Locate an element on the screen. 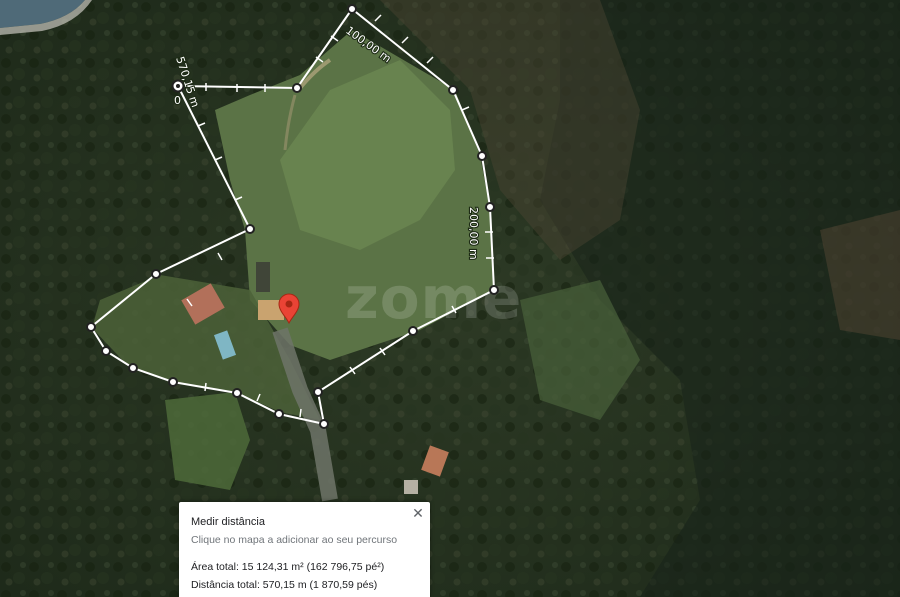 The width and height of the screenshot is (900, 597). panel-title: Medir distância is located at coordinates (228, 522).